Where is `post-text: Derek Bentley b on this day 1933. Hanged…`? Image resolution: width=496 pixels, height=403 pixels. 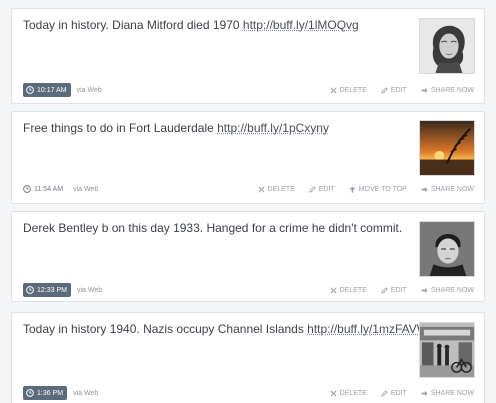
post-text: Derek Bentley b on this day 1933. Hanged… is located at coordinates (213, 228).